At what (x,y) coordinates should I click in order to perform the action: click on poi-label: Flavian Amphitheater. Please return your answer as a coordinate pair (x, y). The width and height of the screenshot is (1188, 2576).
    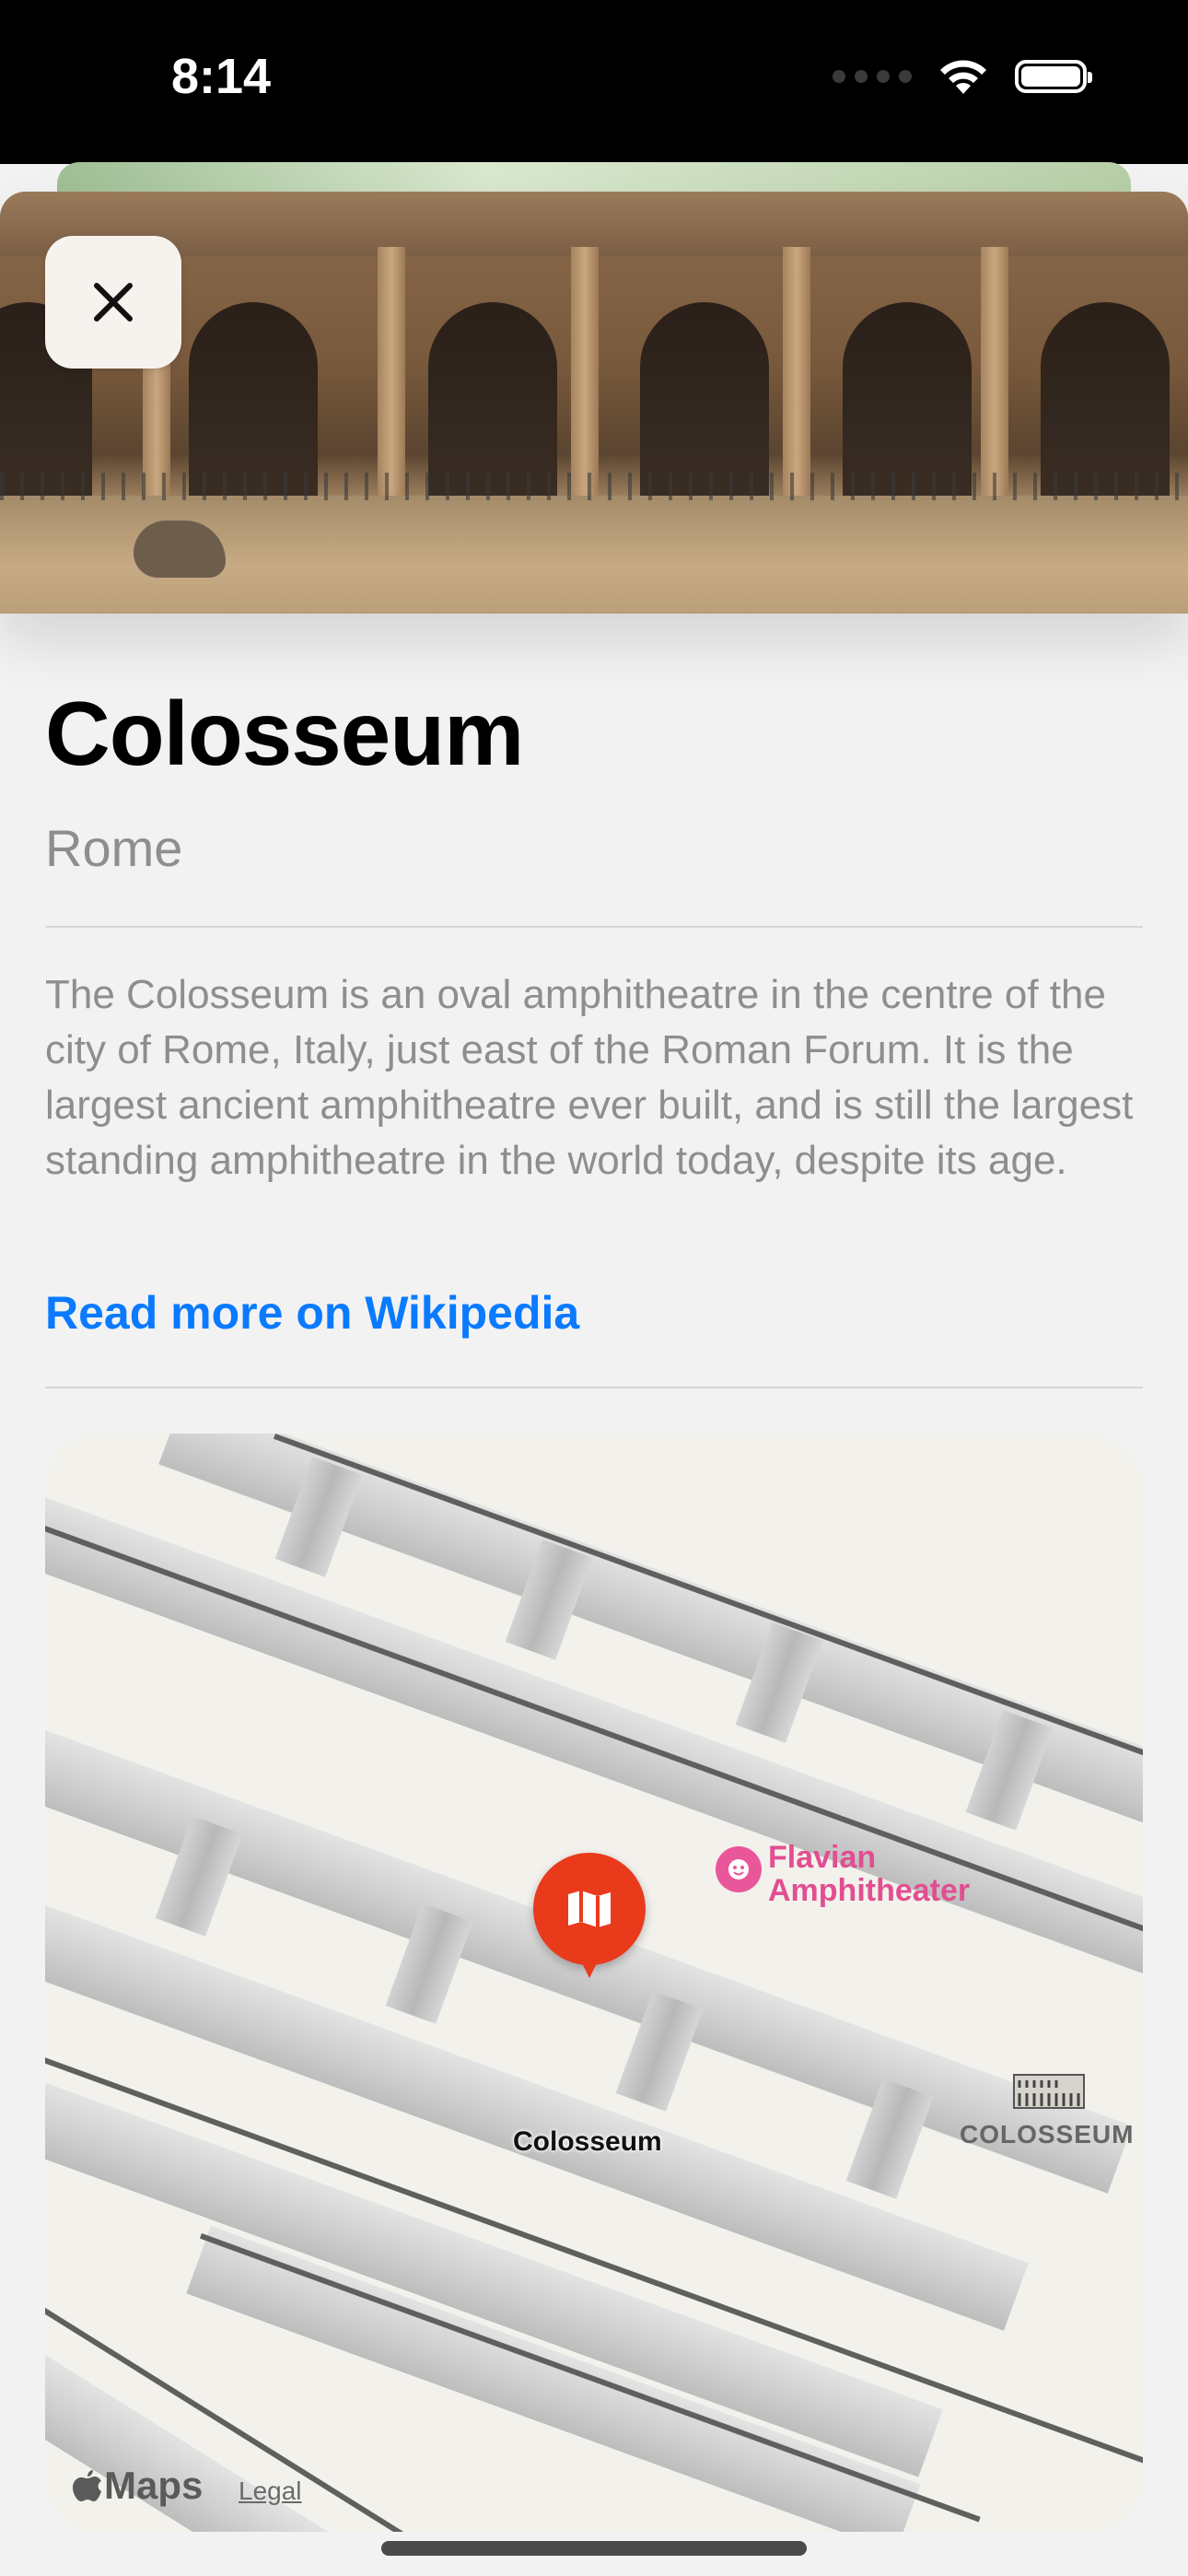
    Looking at the image, I should click on (869, 1874).